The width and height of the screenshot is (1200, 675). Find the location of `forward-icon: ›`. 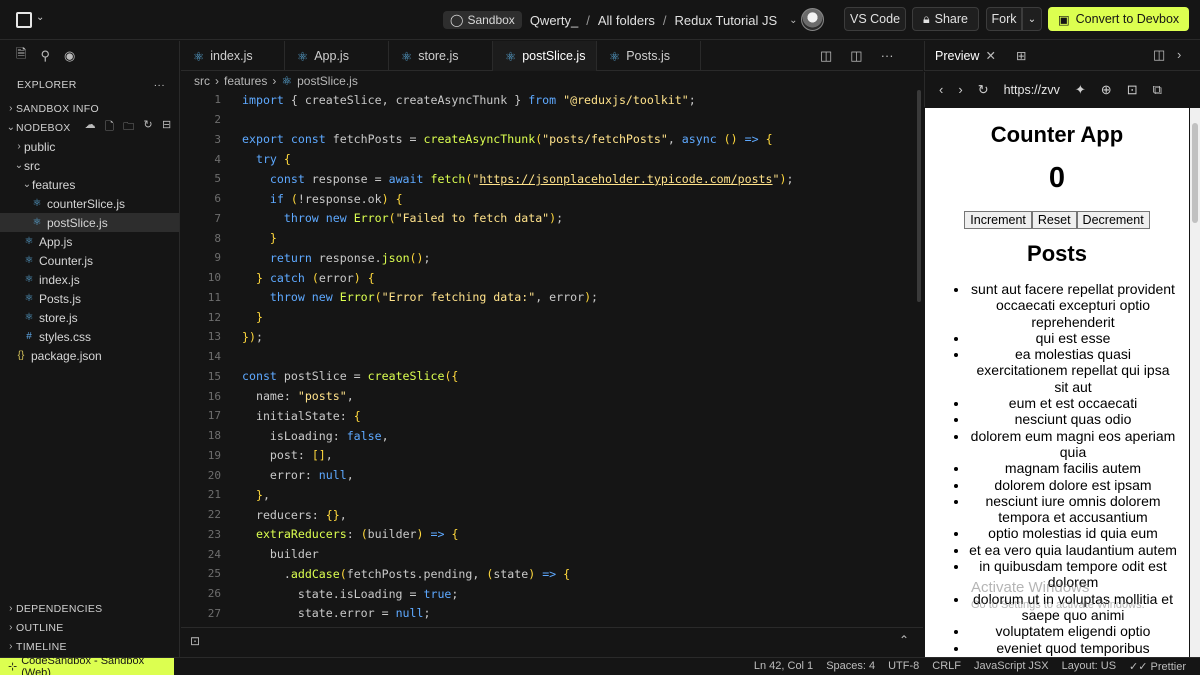

forward-icon: › is located at coordinates (960, 89).